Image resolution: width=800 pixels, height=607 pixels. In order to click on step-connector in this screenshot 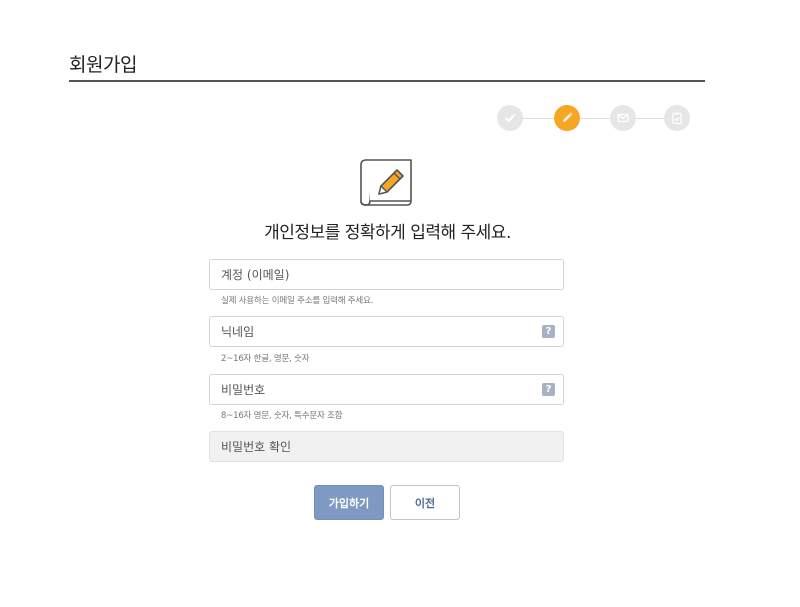, I will do `click(593, 118)`.